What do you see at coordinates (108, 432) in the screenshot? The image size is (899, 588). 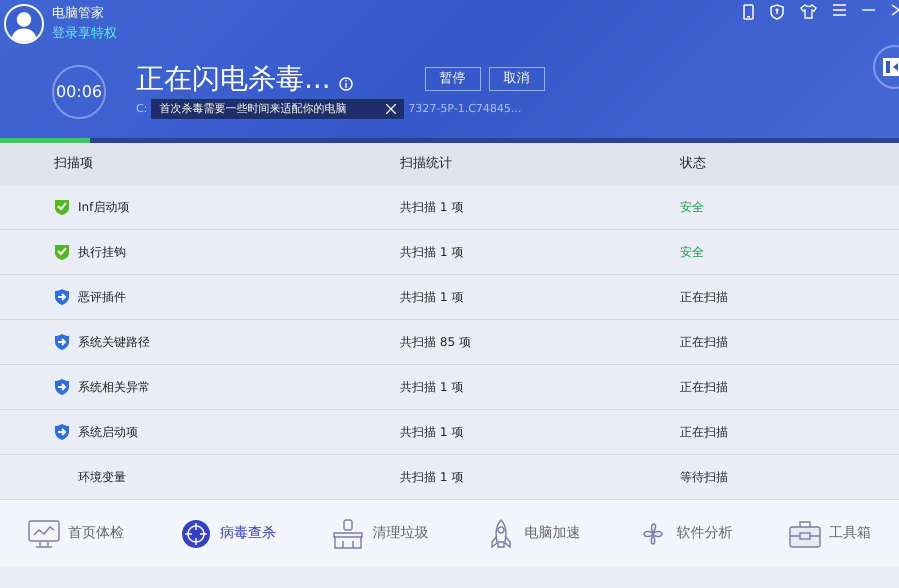 I see `scan-item-name: 系统启动项` at bounding box center [108, 432].